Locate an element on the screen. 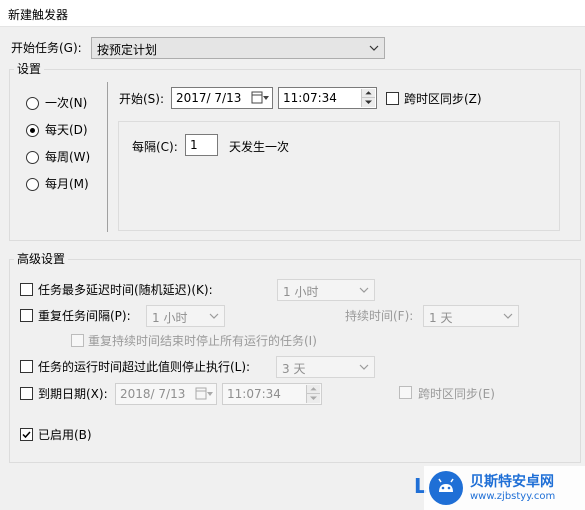 The image size is (585, 510). duration-value: 1 天 is located at coordinates (441, 318).